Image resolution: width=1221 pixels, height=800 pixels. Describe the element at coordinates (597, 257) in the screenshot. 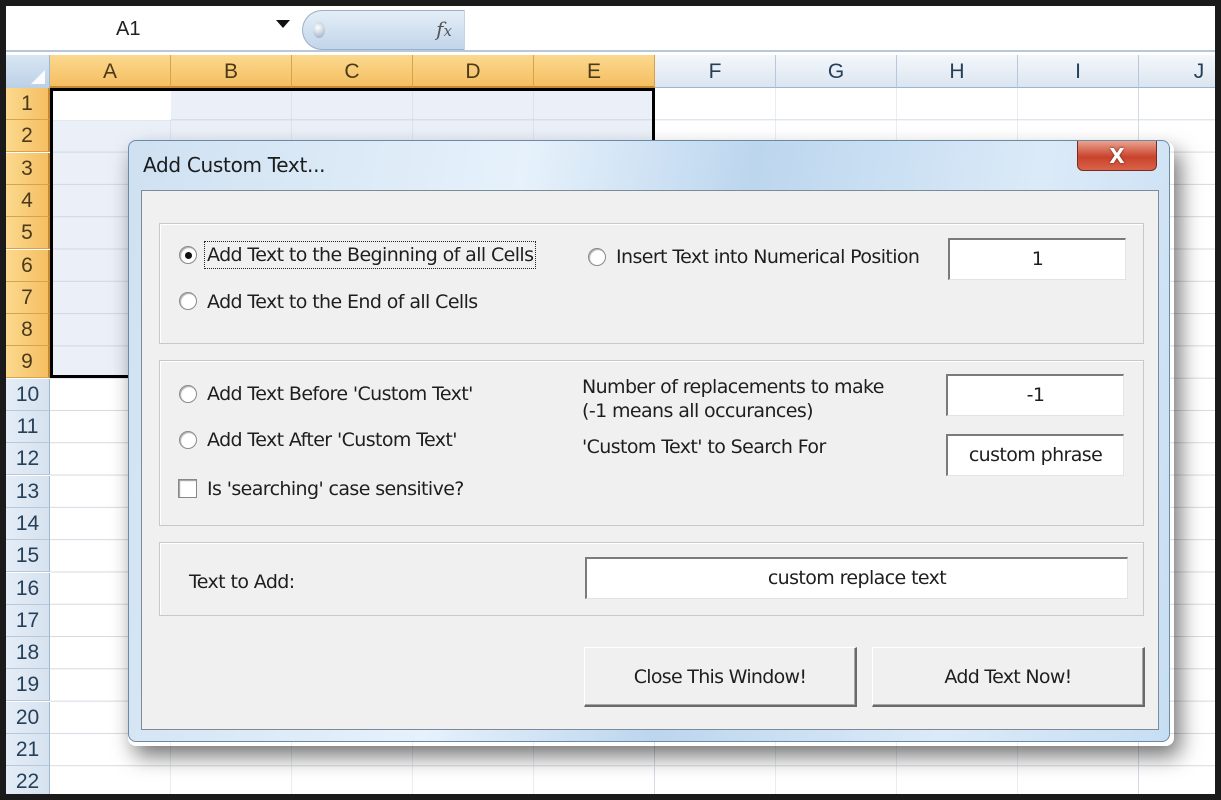

I see `radio-numerical-position` at that location.